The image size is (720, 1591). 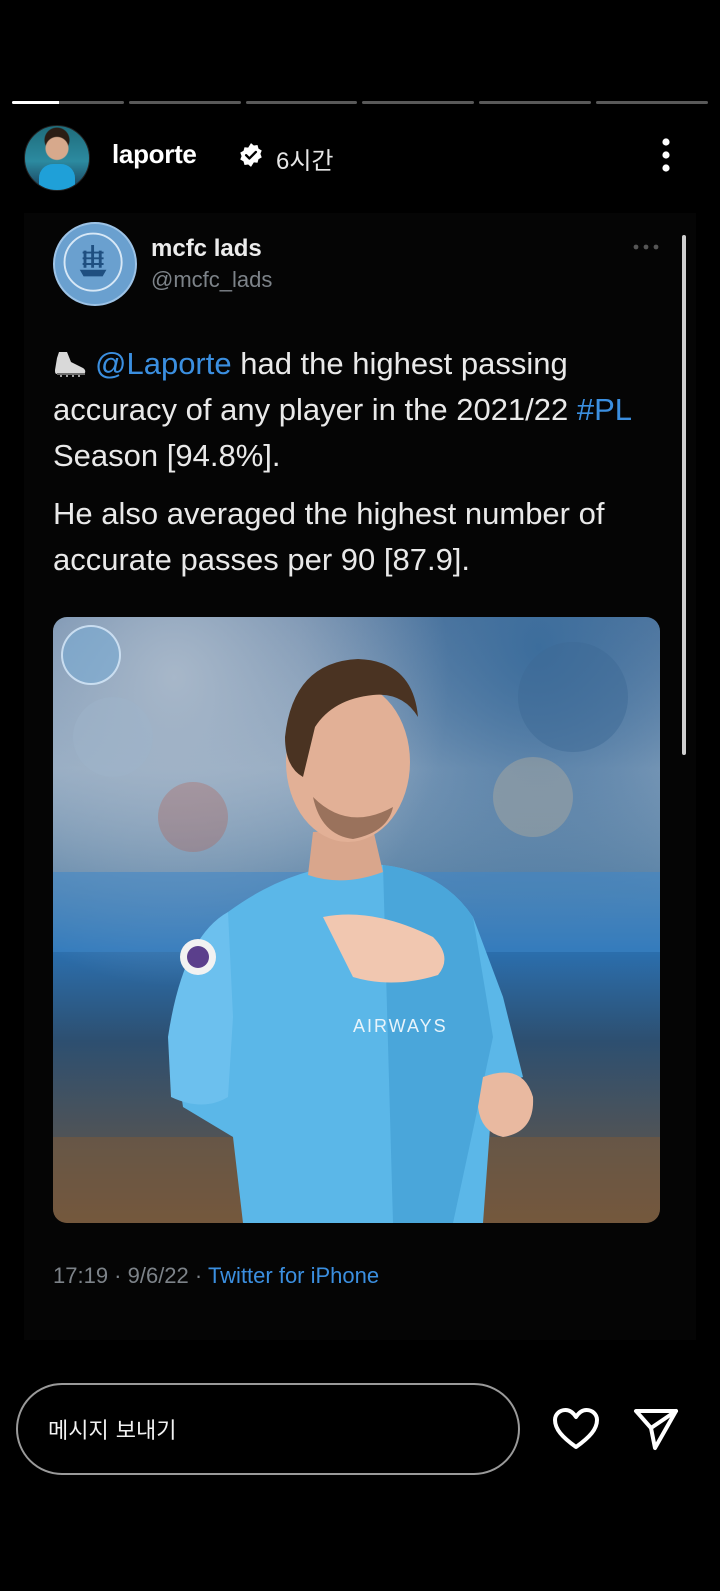 I want to click on send-icon, so click(x=656, y=1429).